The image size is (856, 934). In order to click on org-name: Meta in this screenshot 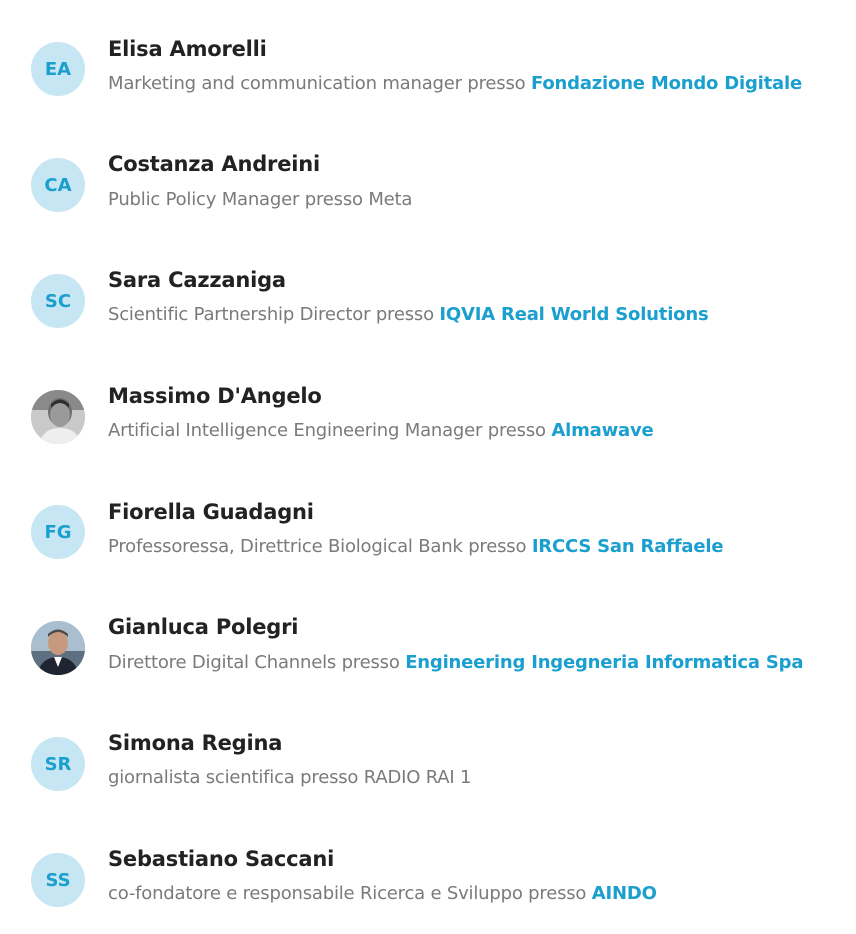, I will do `click(390, 199)`.